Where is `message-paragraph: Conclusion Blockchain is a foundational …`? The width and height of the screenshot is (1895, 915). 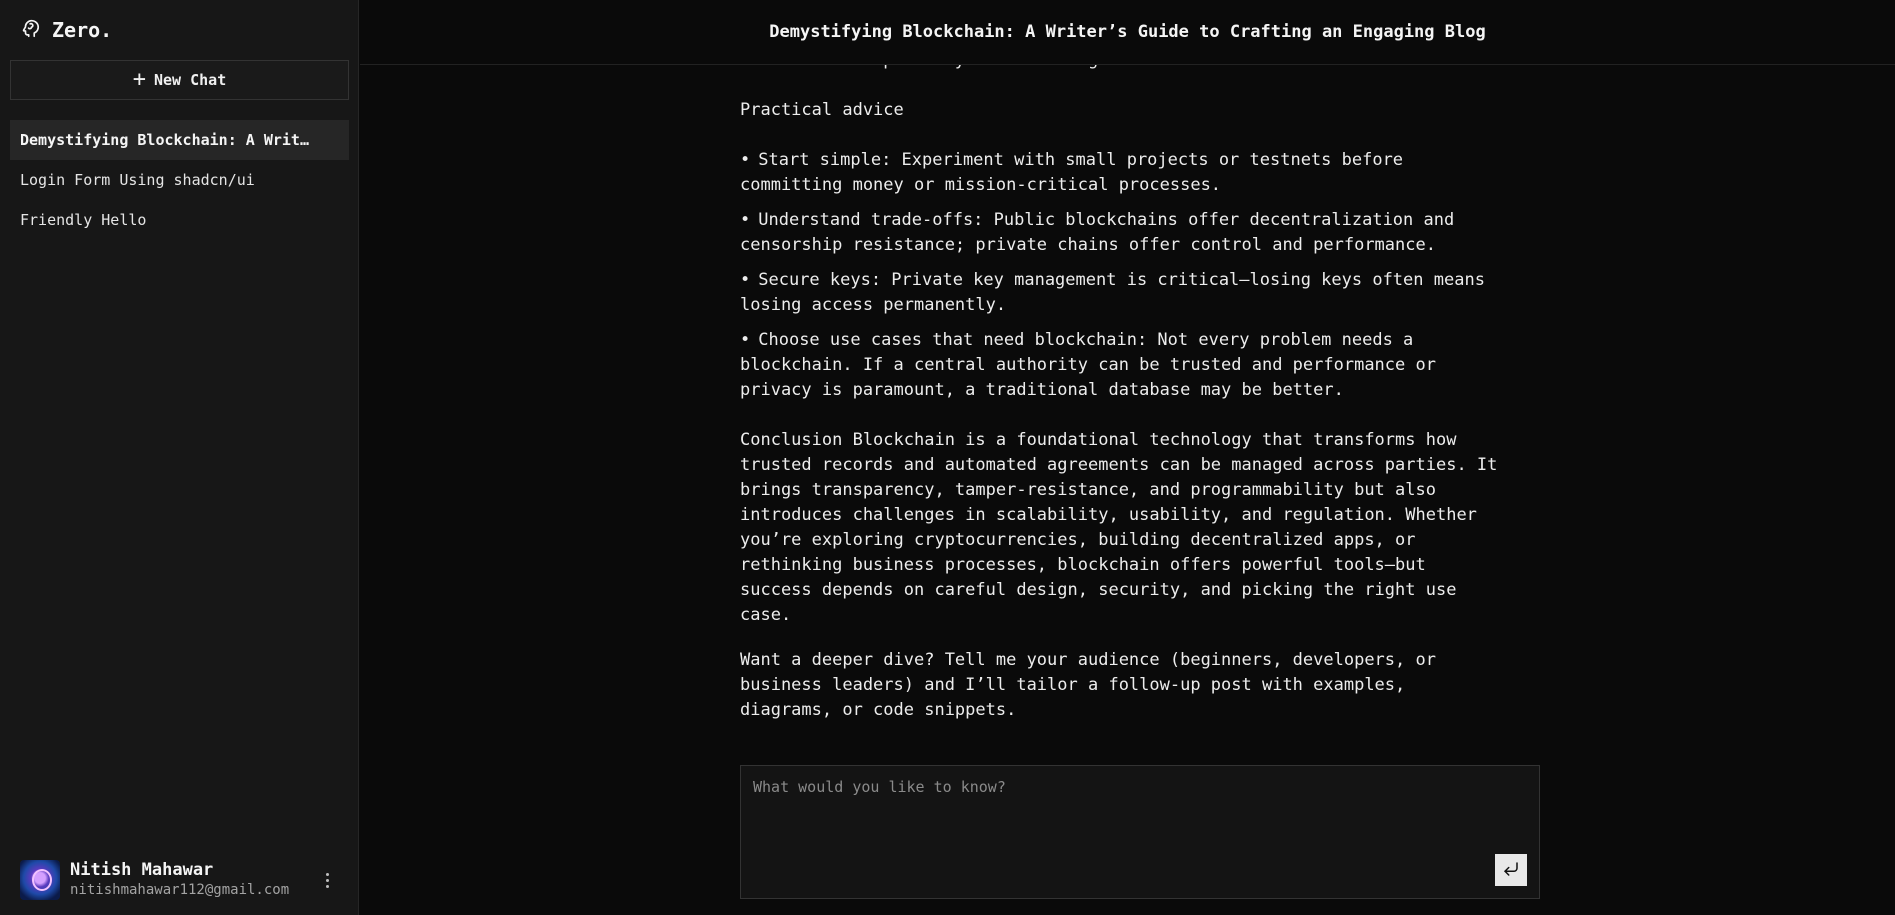 message-paragraph: Conclusion Blockchain is a foundational … is located at coordinates (1119, 527).